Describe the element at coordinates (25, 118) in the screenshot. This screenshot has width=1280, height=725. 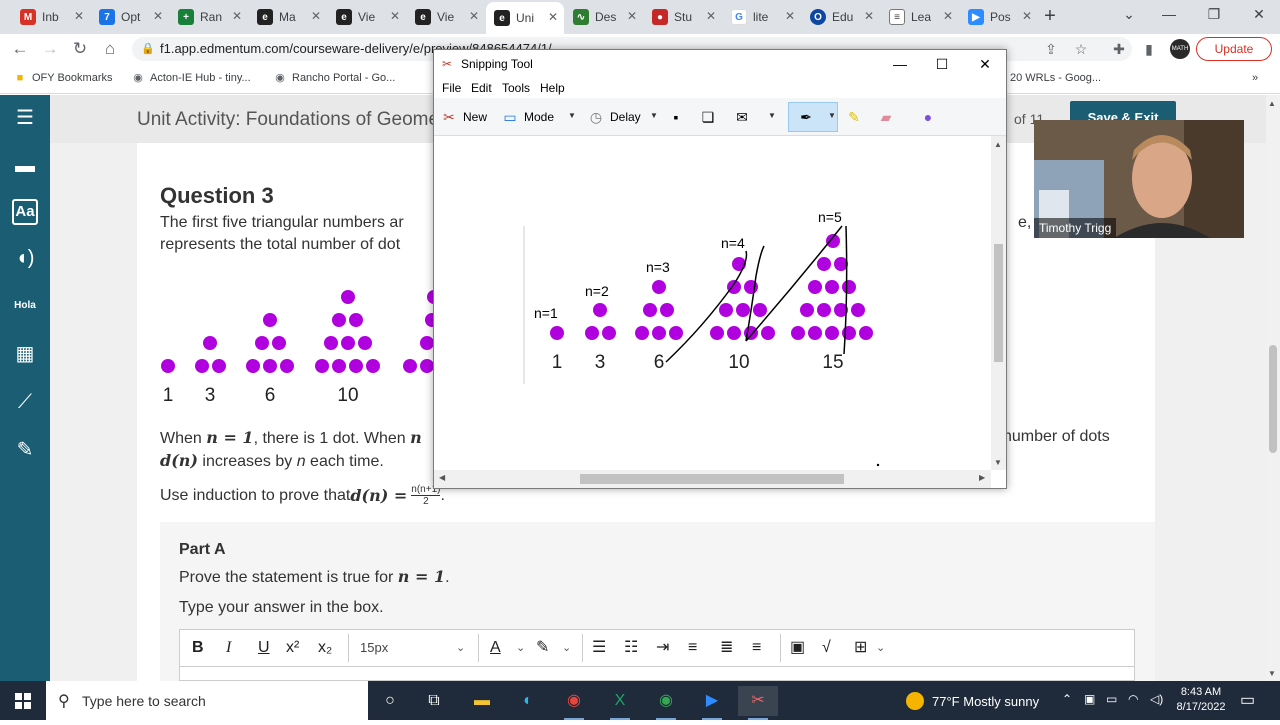
I see `menu-icon: ☰` at that location.